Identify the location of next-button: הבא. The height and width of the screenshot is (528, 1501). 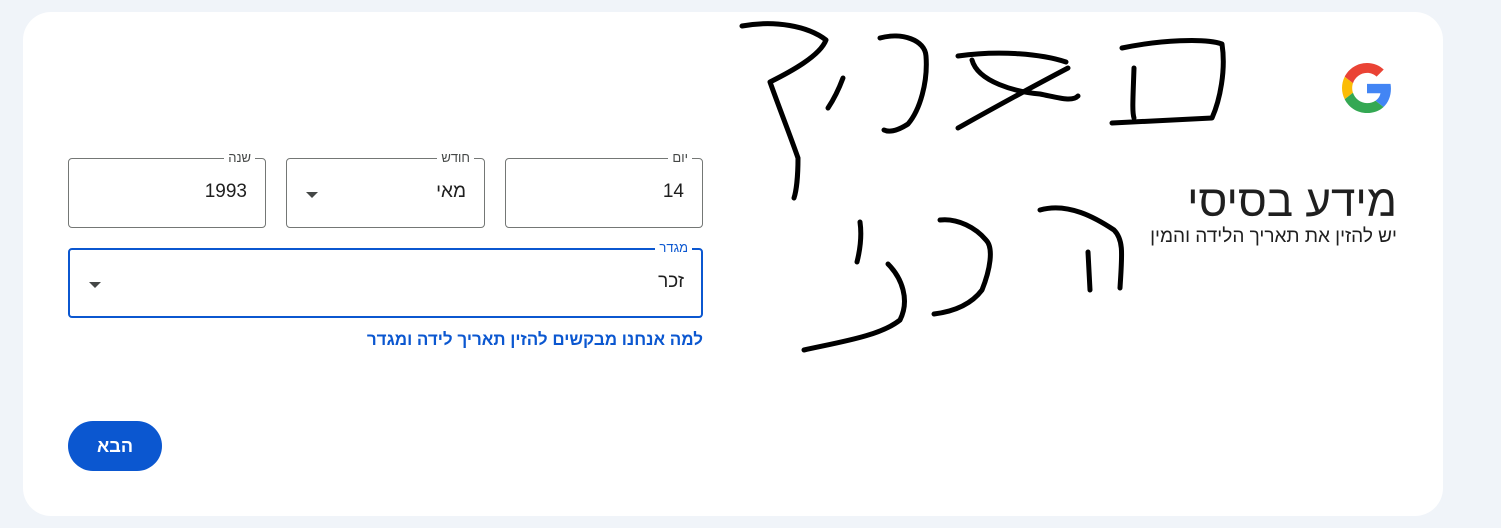
(115, 446).